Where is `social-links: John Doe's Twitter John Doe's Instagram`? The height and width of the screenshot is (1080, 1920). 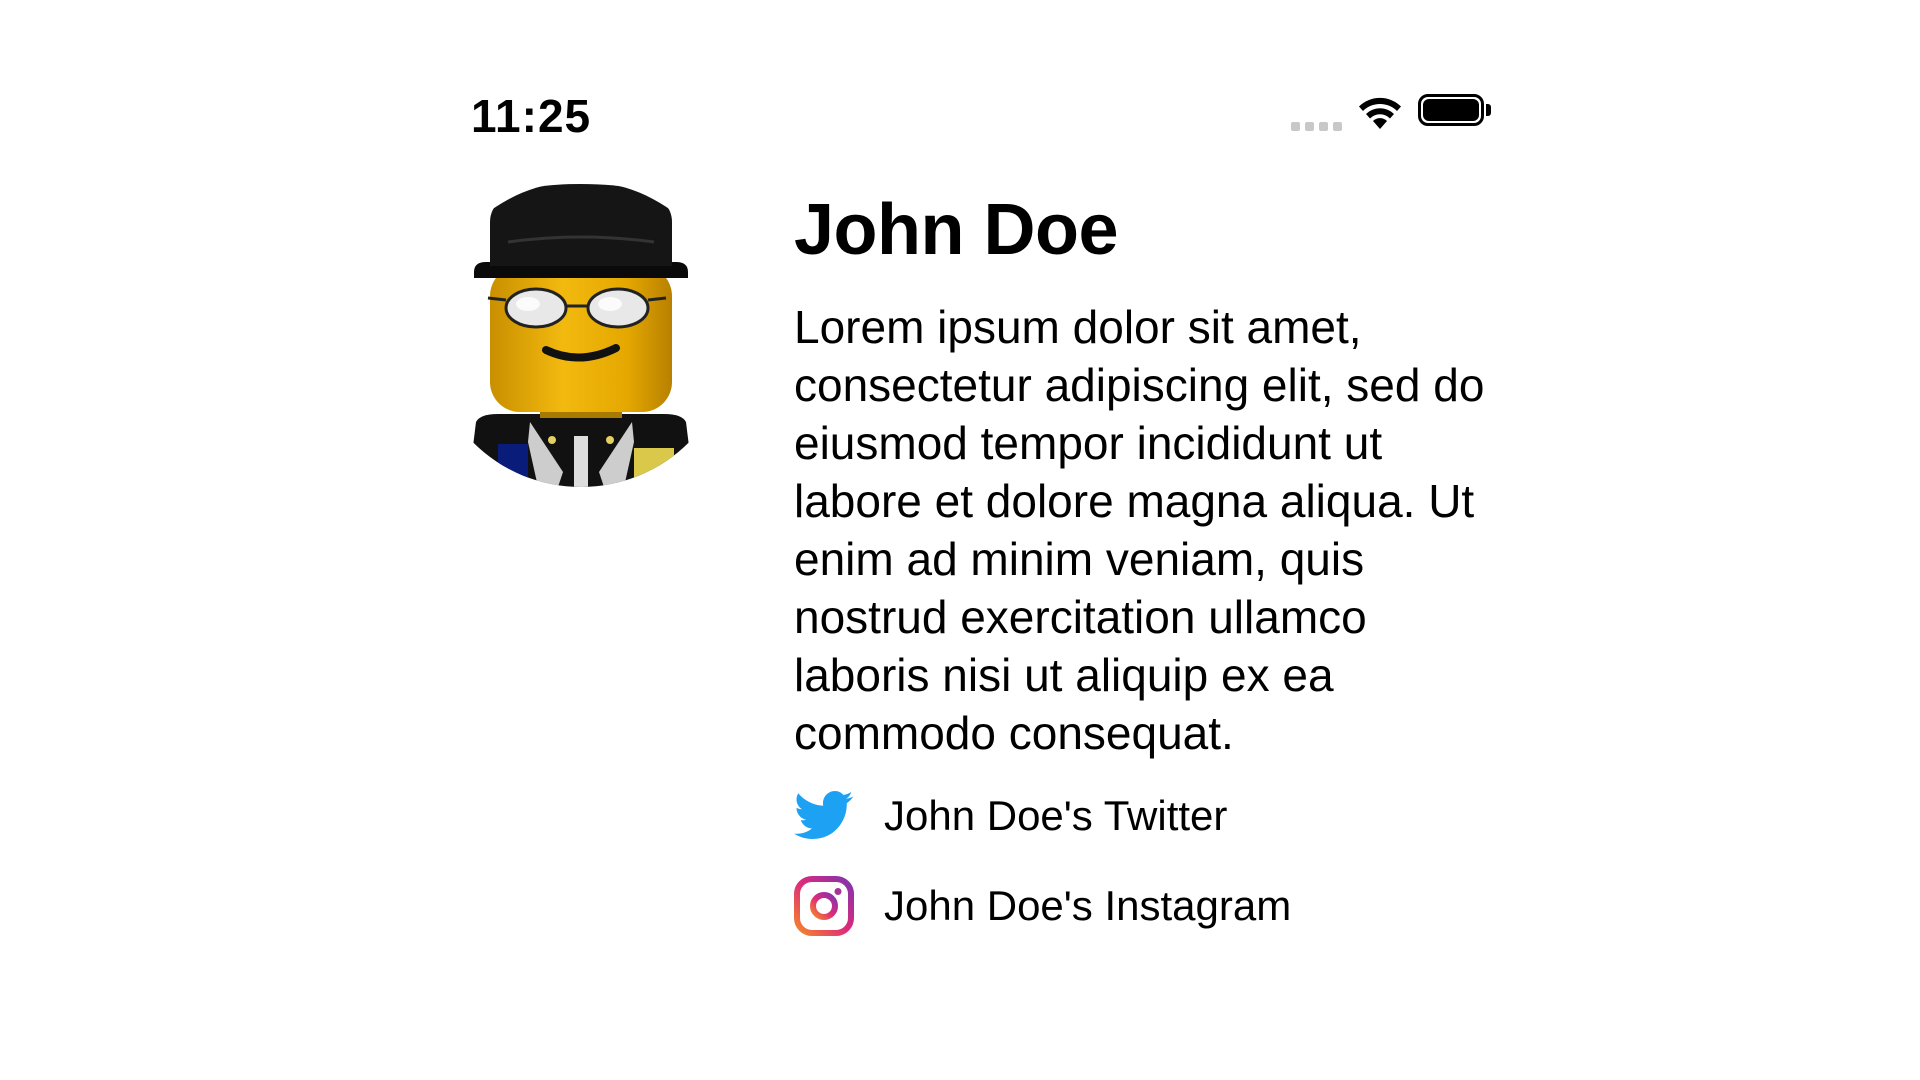
social-links: John Doe's Twitter John Doe's Instagram is located at coordinates (1154, 861).